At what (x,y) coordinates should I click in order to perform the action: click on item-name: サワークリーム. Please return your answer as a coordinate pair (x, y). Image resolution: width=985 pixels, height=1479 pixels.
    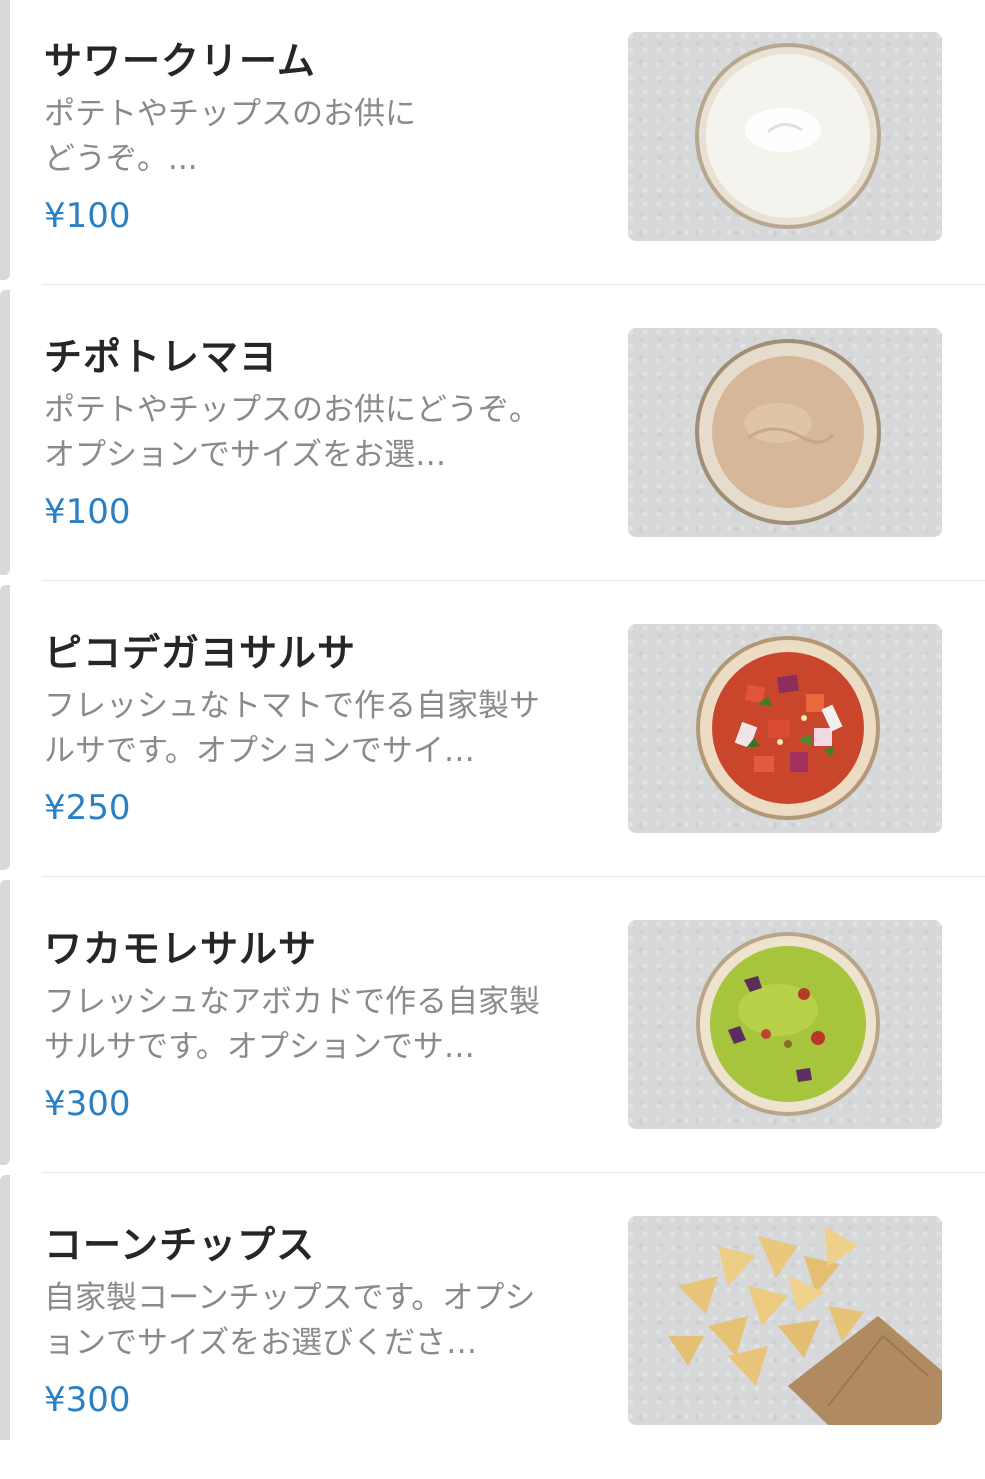
    Looking at the image, I should click on (180, 61).